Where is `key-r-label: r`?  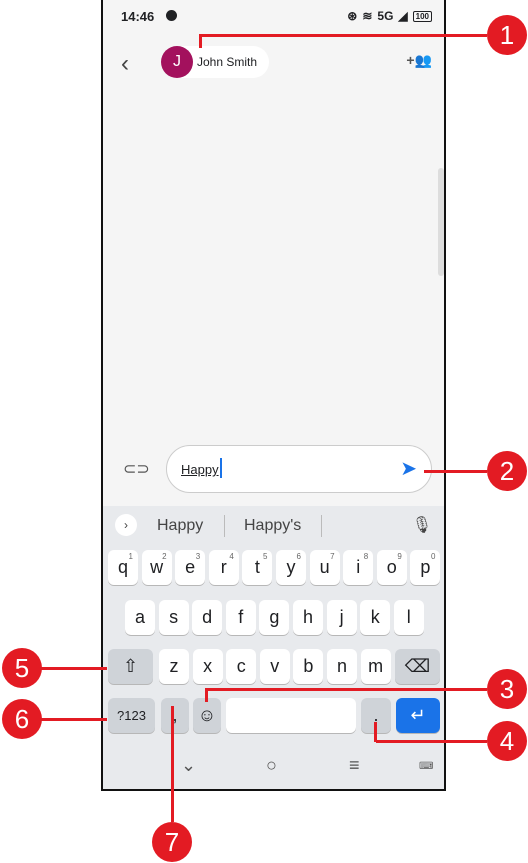
key-r-label: r is located at coordinates (223, 567).